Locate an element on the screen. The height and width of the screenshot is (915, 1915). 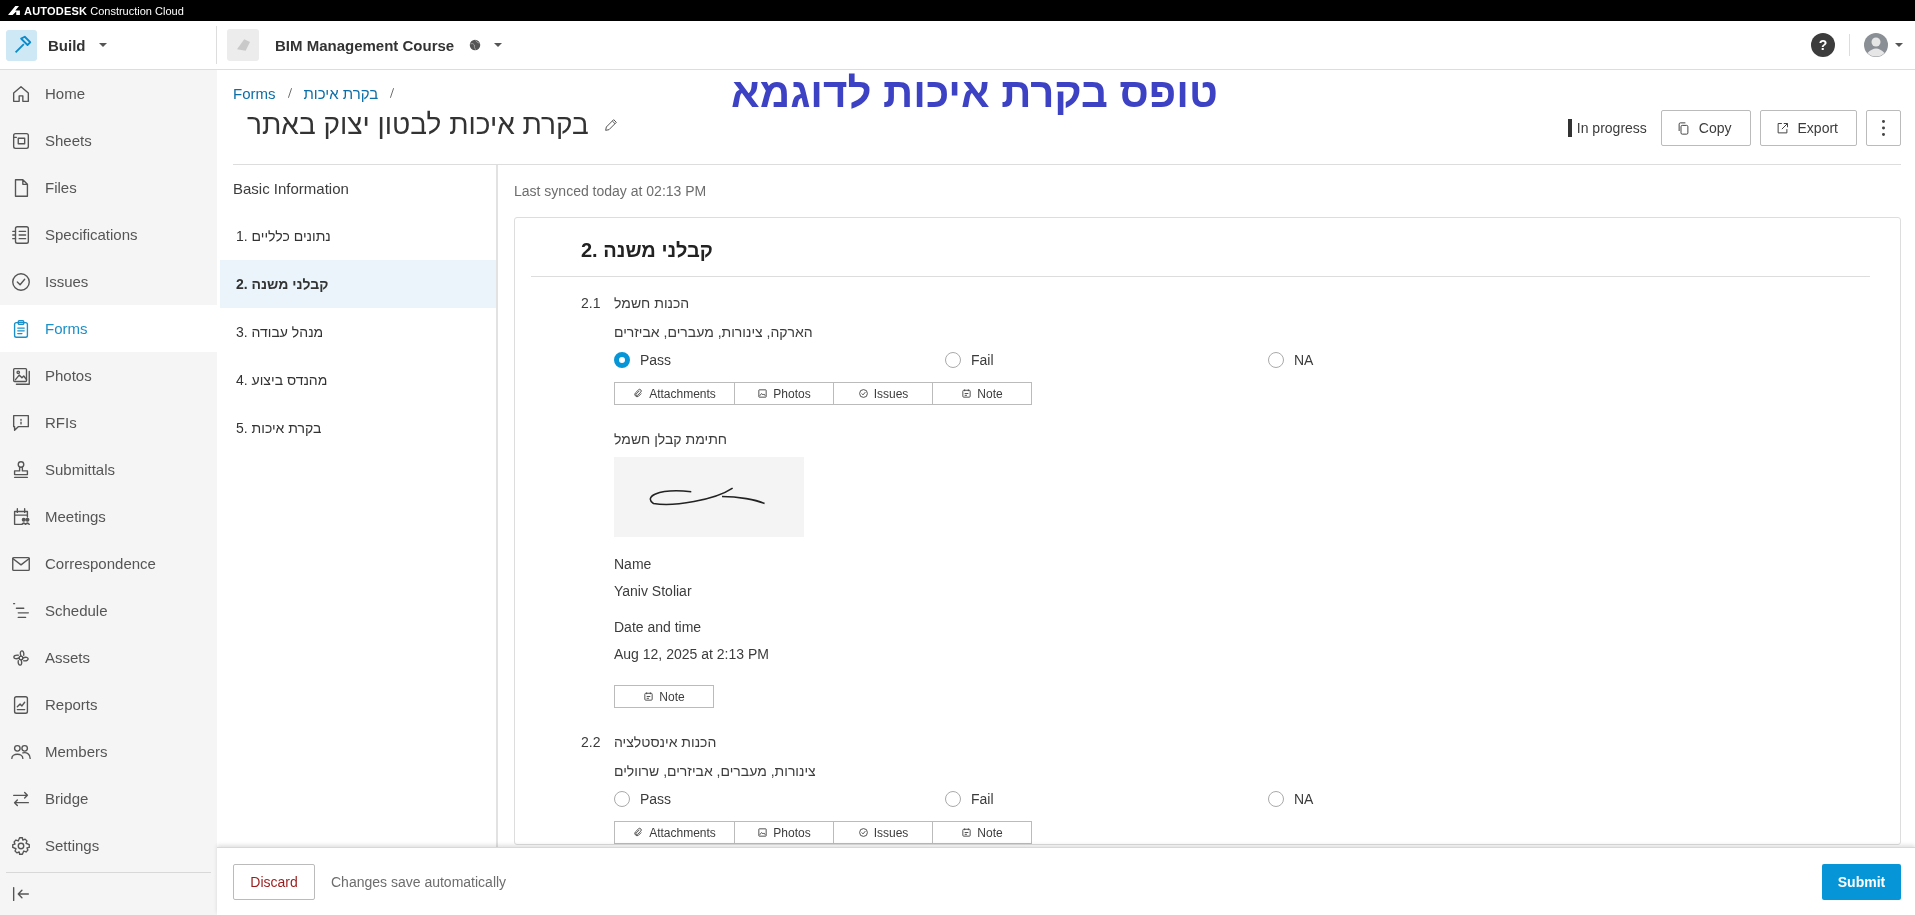
form-title: בקרת איכות לבטון יצוק באתר is located at coordinates (418, 125).